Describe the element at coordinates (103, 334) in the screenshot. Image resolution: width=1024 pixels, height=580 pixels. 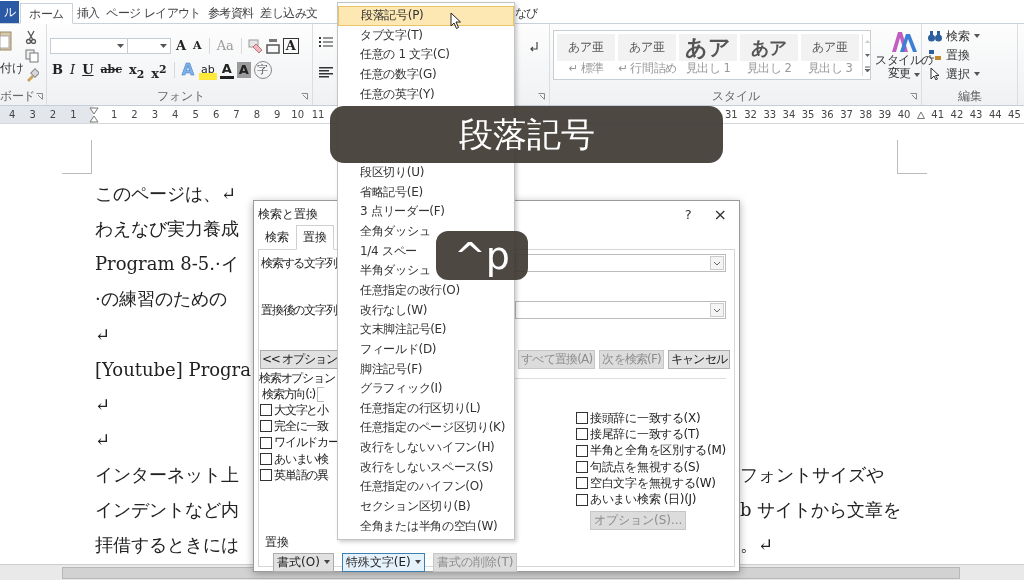
I see `document-text: ↵` at that location.